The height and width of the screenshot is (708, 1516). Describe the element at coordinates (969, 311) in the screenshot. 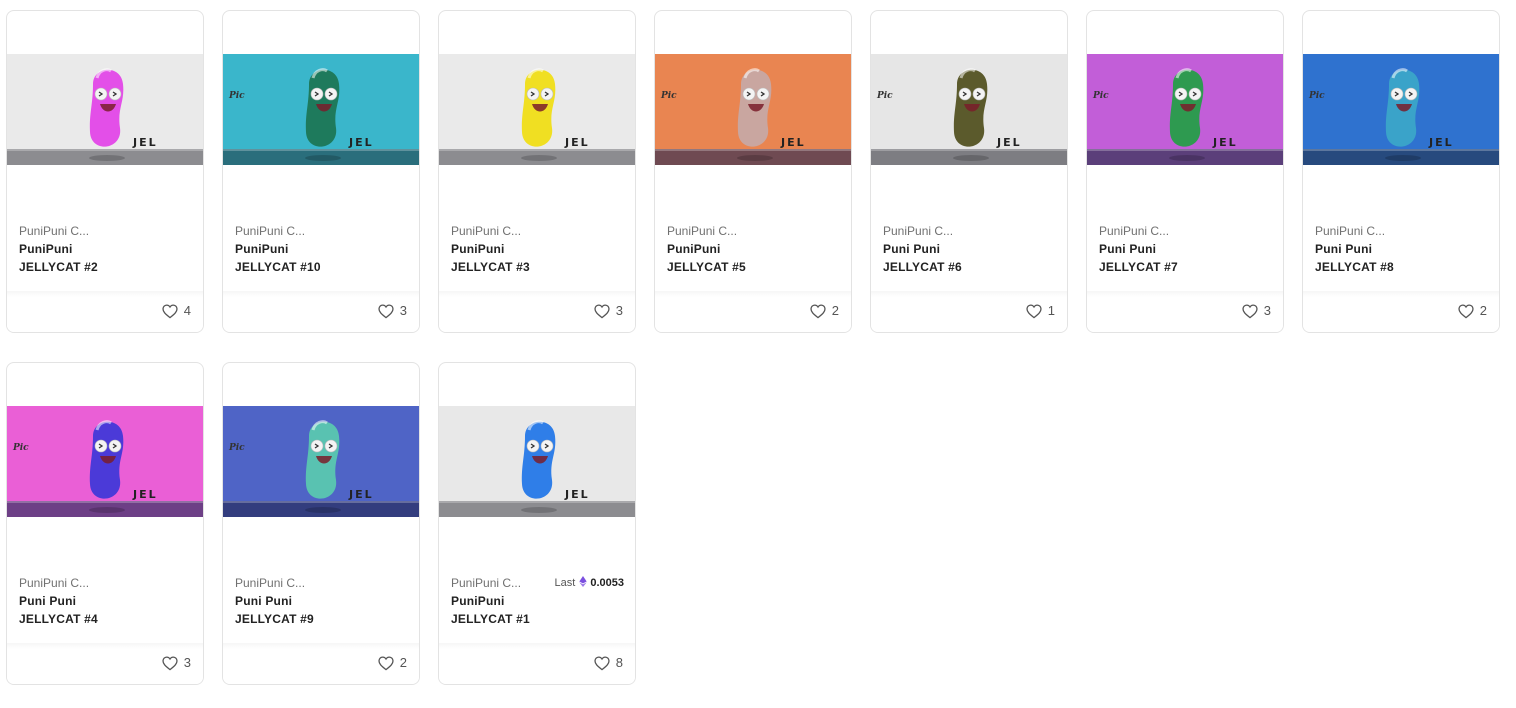

I see `card-footer: 1` at that location.